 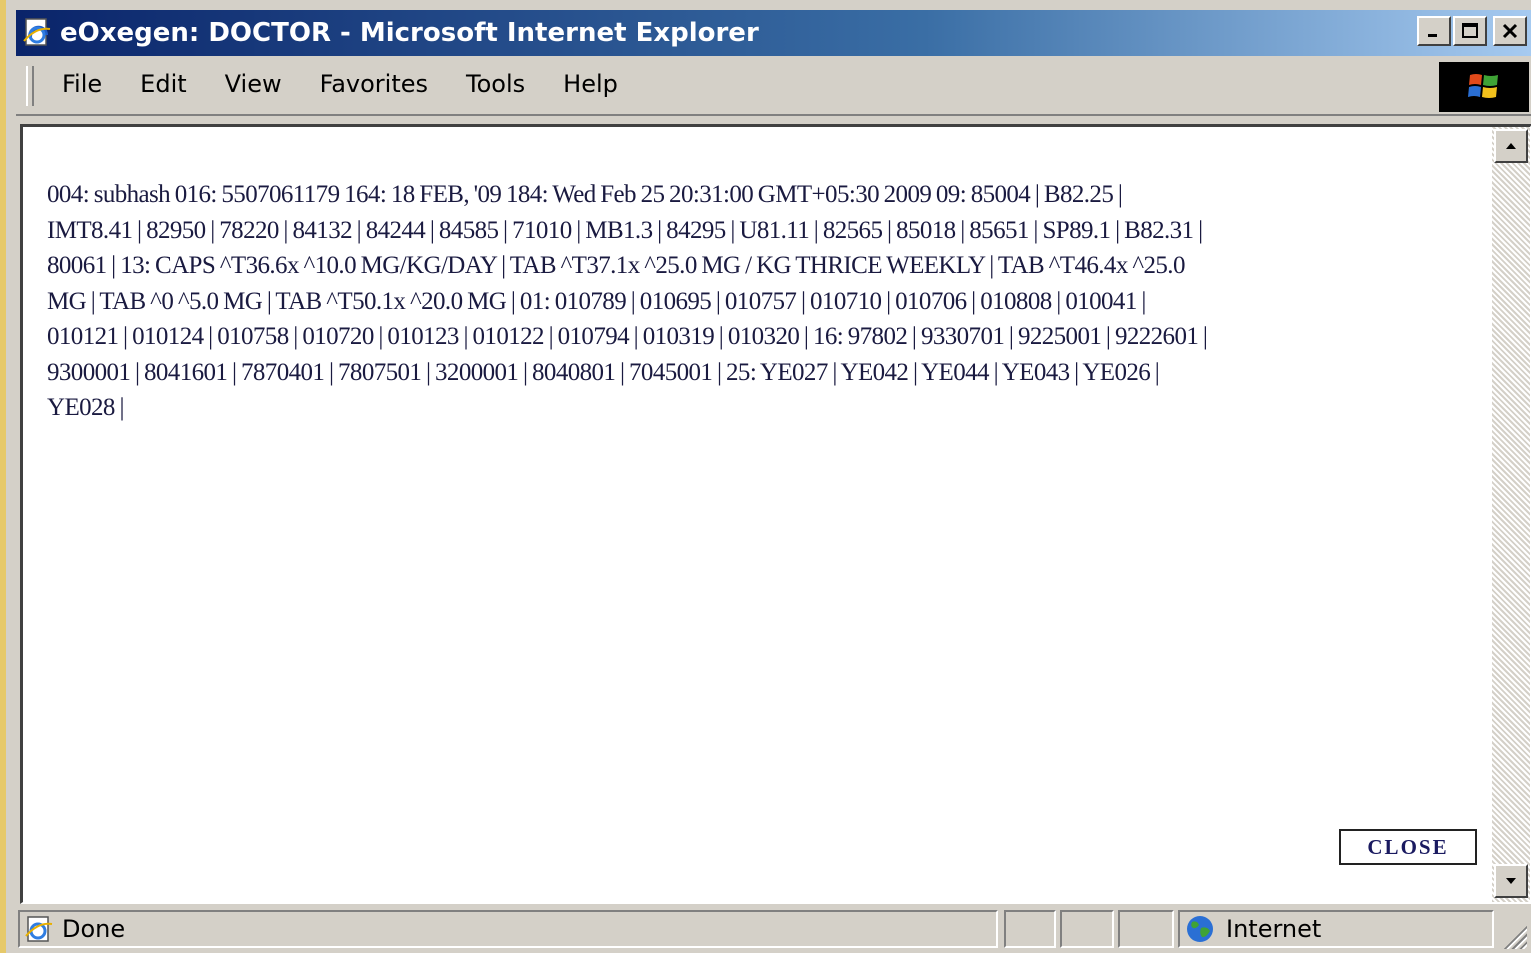 I want to click on record-line: YE028 |, so click(x=85, y=407).